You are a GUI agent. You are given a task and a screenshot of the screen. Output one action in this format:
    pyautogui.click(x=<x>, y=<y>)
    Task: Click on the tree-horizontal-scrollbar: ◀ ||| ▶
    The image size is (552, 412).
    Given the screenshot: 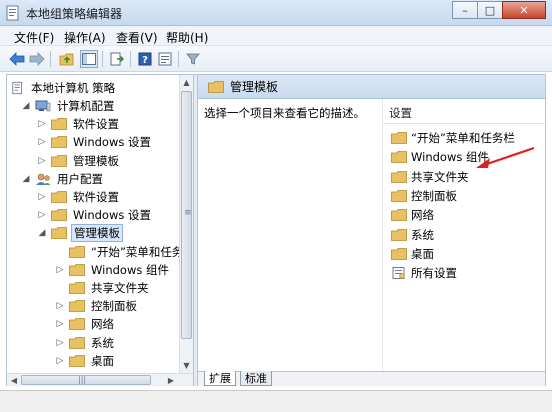 What is the action you would take?
    pyautogui.click(x=100, y=379)
    